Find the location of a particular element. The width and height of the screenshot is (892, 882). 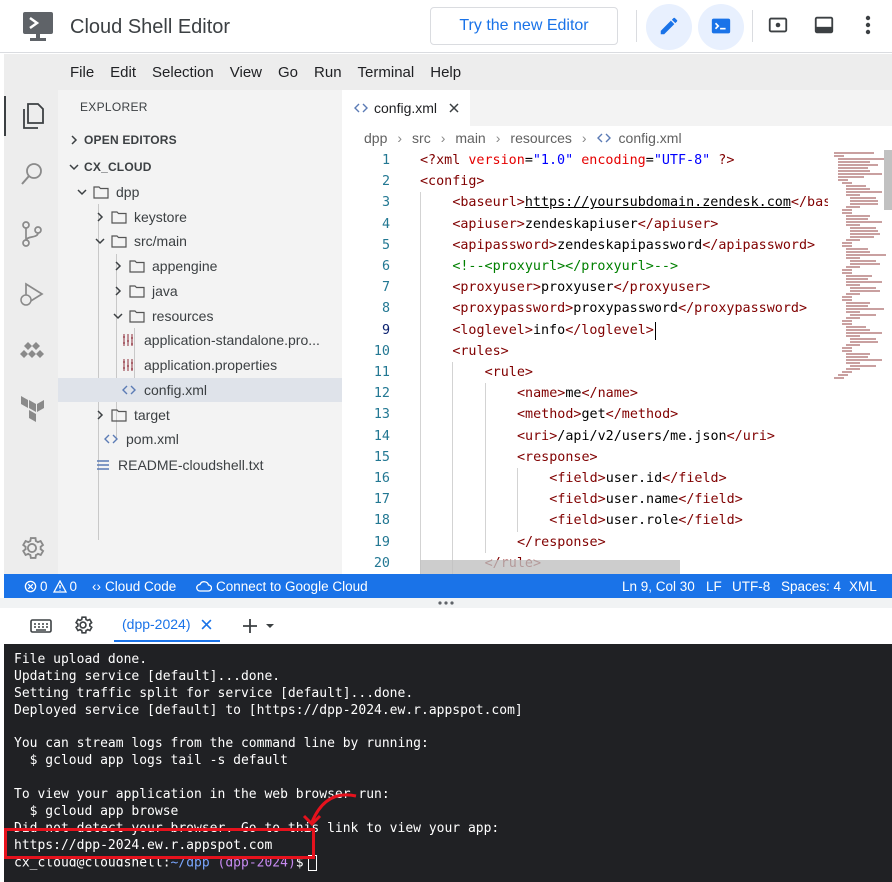

line-number: 11 is located at coordinates (381, 372).